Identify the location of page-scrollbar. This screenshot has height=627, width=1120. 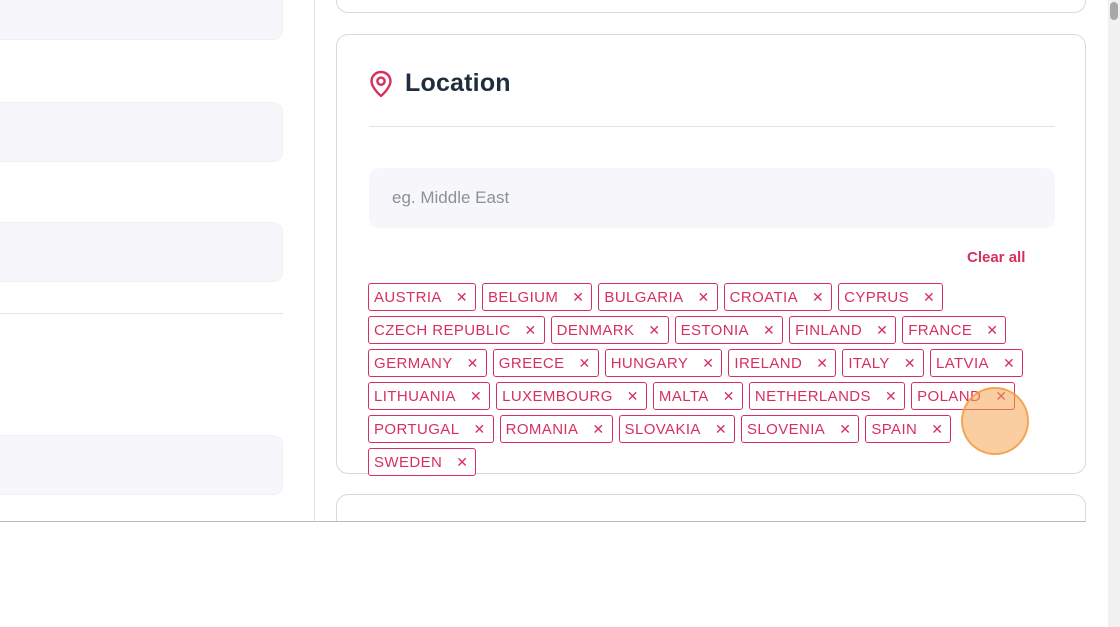
(1114, 313).